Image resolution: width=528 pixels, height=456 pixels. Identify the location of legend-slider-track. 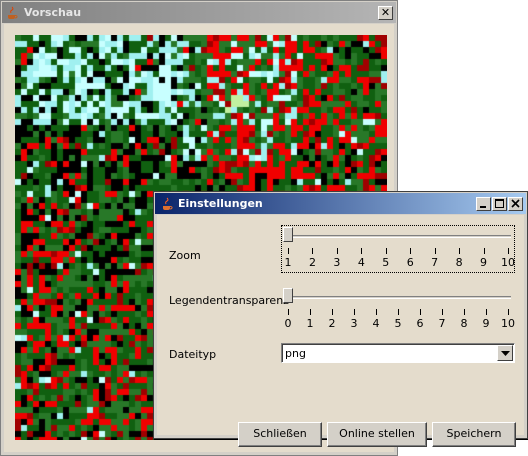
(398, 297).